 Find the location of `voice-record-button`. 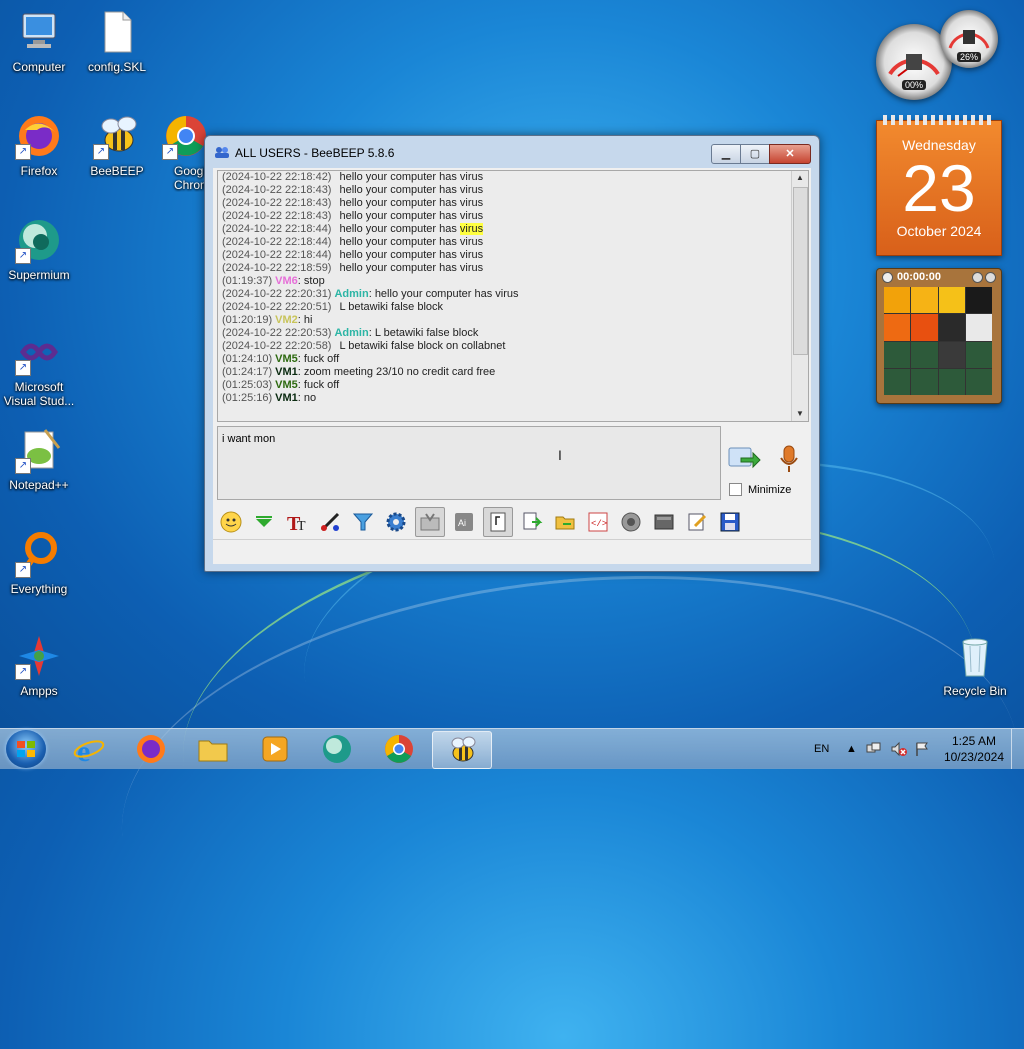

voice-record-button is located at coordinates (789, 459).